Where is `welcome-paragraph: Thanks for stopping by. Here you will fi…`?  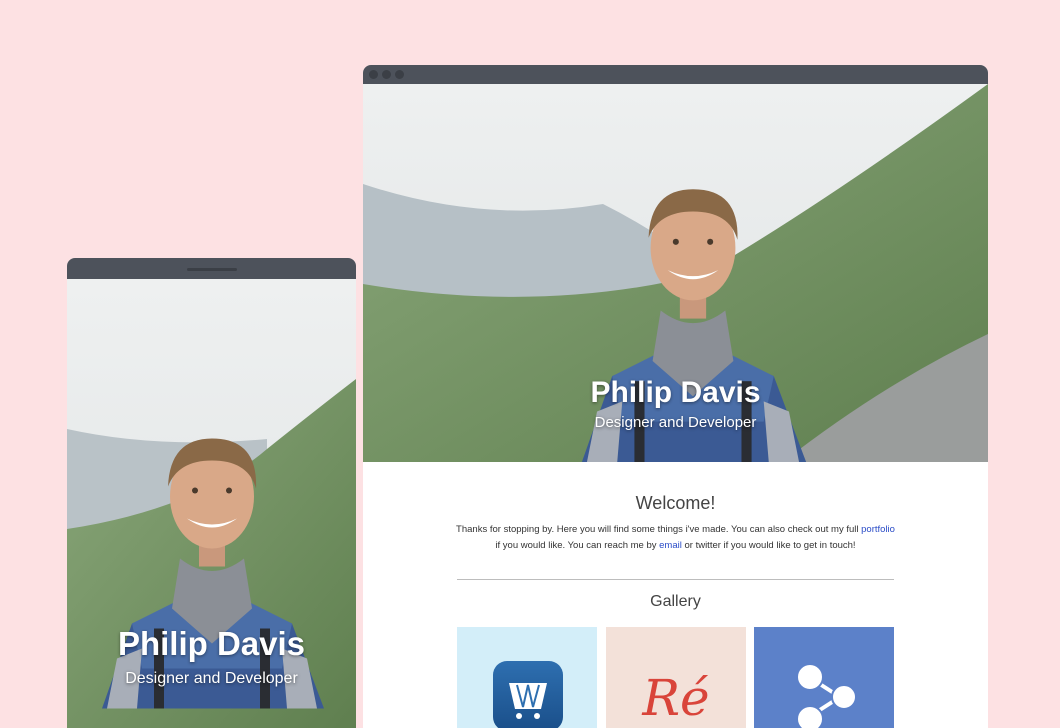 welcome-paragraph: Thanks for stopping by. Here you will fi… is located at coordinates (675, 538).